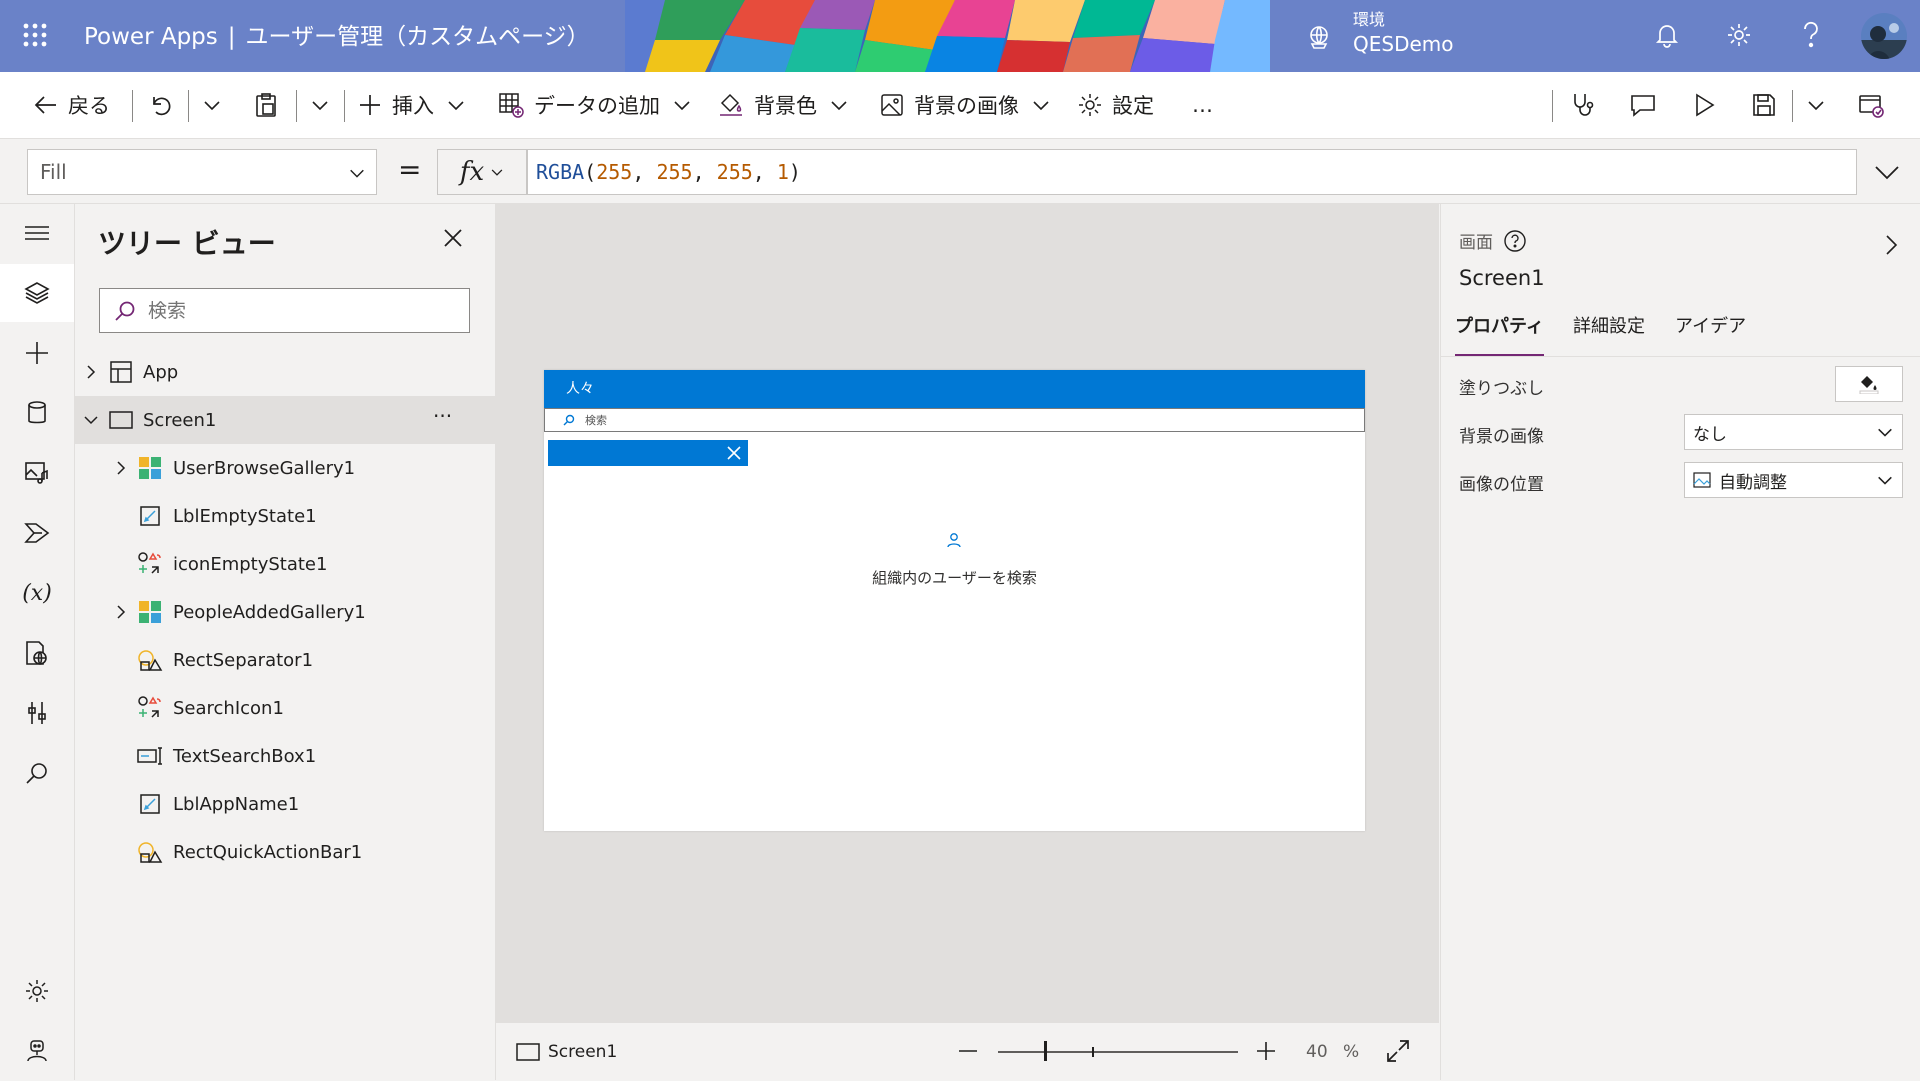 Image resolution: width=1920 pixels, height=1081 pixels. Describe the element at coordinates (1045, 1051) in the screenshot. I see `zoom-slider-thumb` at that location.